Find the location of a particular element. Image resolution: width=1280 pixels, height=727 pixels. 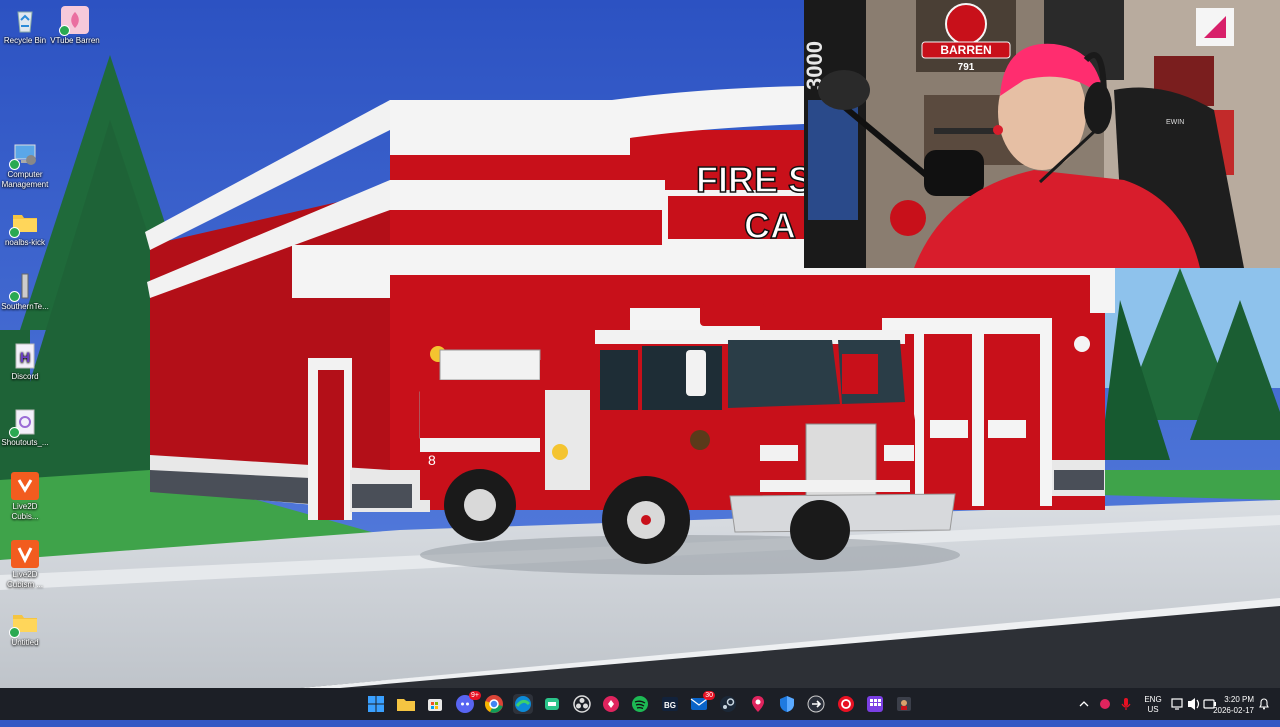

taskbar-edge is located at coordinates (523, 704).